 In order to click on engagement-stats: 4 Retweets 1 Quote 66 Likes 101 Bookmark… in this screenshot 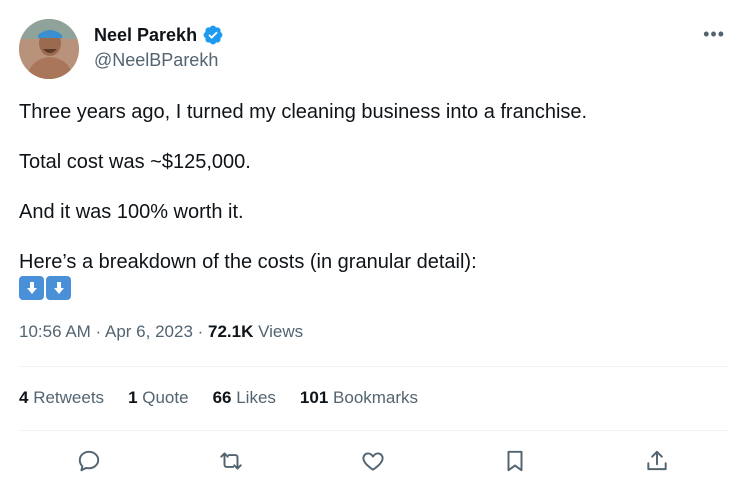, I will do `click(230, 398)`.